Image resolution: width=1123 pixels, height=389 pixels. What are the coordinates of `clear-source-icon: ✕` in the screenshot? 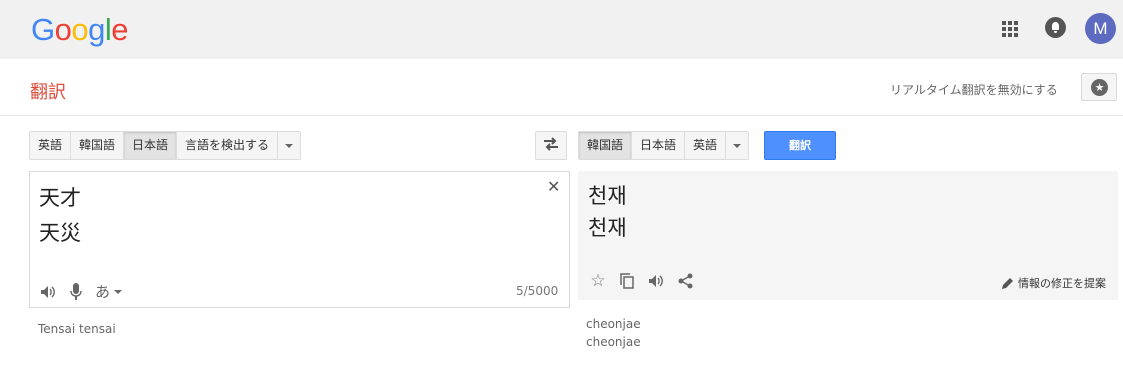 It's located at (553, 186).